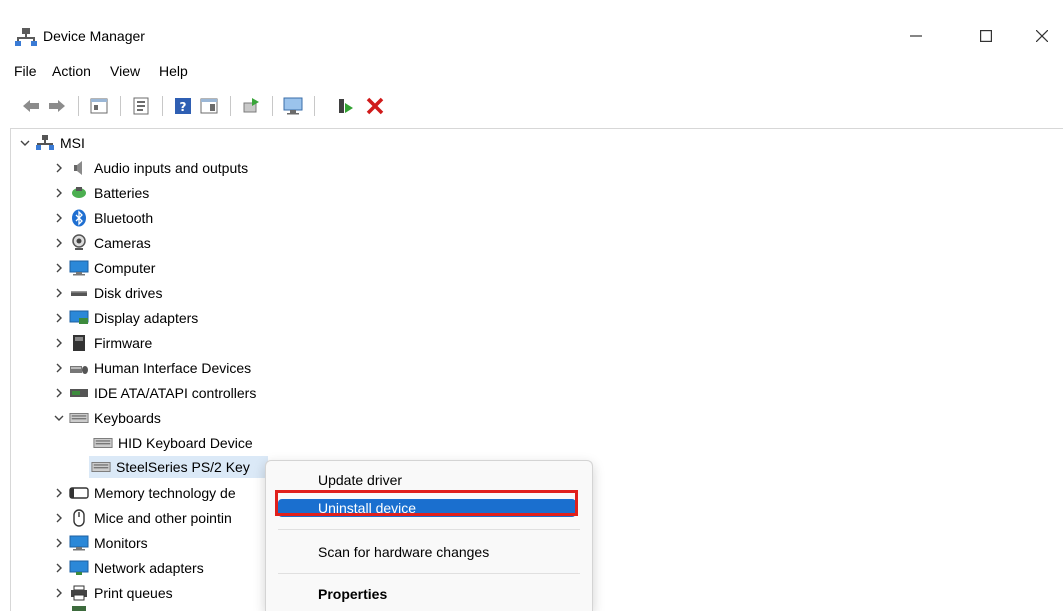  Describe the element at coordinates (141, 106) in the screenshot. I see `properties-button` at that location.